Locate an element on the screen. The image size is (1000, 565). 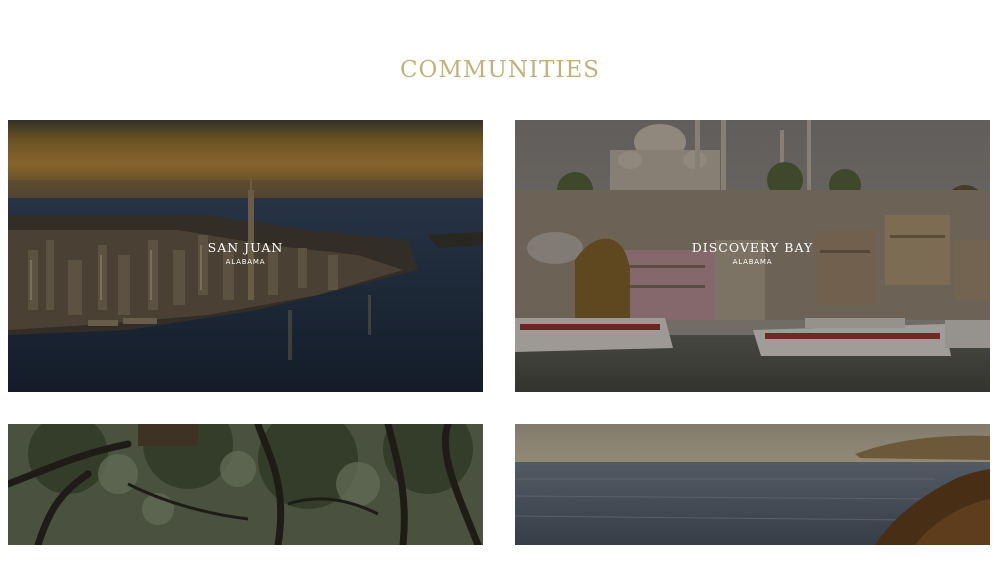
community-label: DISCOVERY BAY ALABAMA is located at coordinates (752, 253).